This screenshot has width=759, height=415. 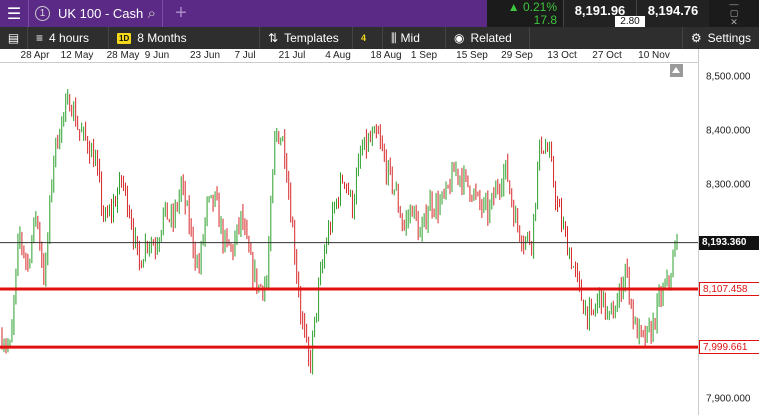 I want to click on instrument-search: 1 UK 100 - Cash ⌕, so click(x=95, y=13).